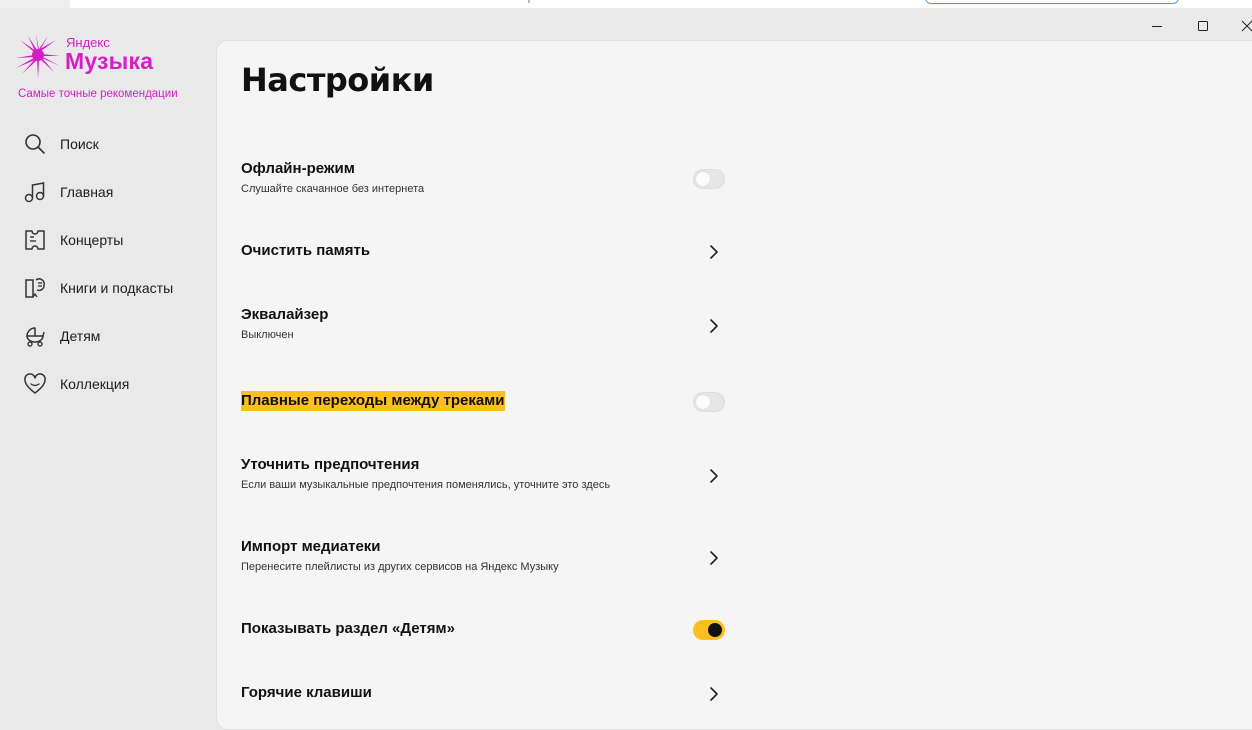  I want to click on heart-icon, so click(35, 384).